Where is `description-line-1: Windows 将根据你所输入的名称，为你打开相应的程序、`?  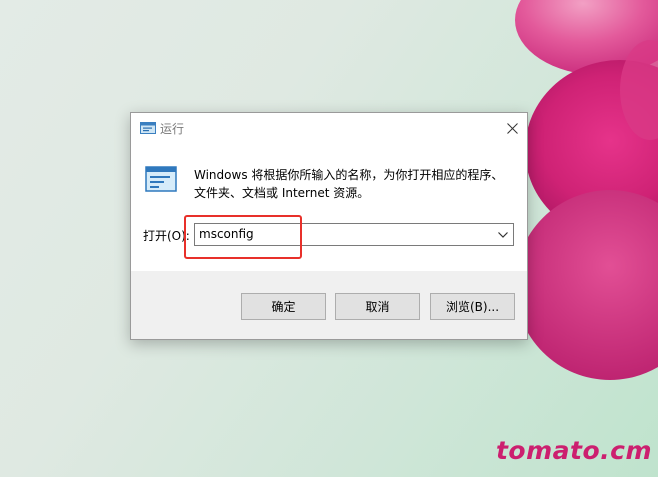 description-line-1: Windows 将根据你所输入的名称，为你打开相应的程序、 is located at coordinates (349, 175).